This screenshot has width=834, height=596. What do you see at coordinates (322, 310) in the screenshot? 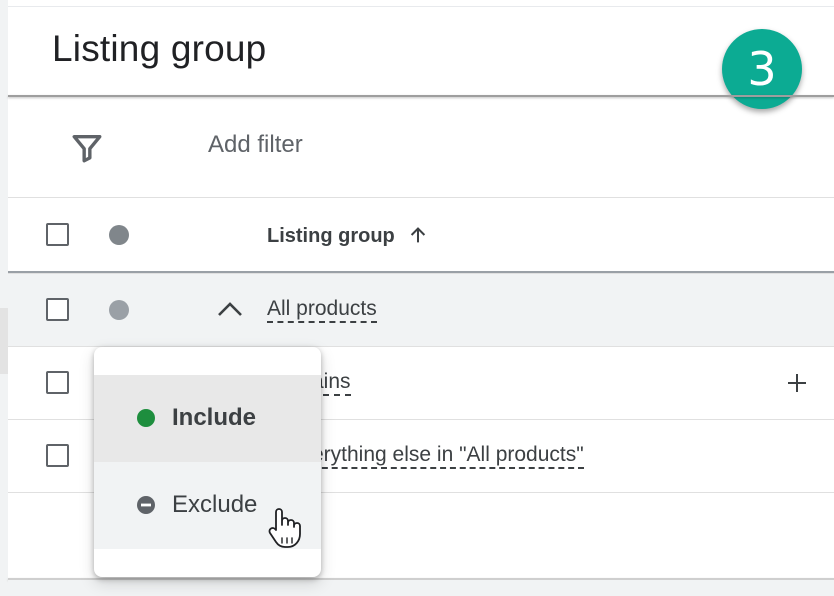
I see `listing-group-label: All products` at bounding box center [322, 310].